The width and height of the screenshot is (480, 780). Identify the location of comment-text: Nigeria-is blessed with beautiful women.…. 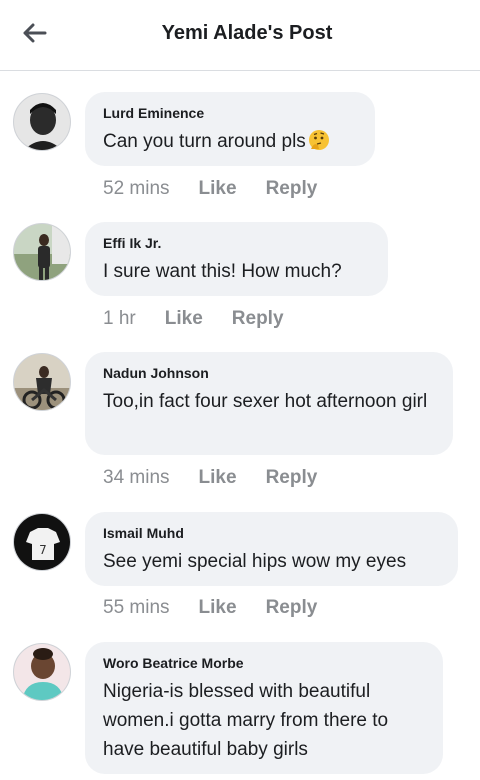
(246, 720).